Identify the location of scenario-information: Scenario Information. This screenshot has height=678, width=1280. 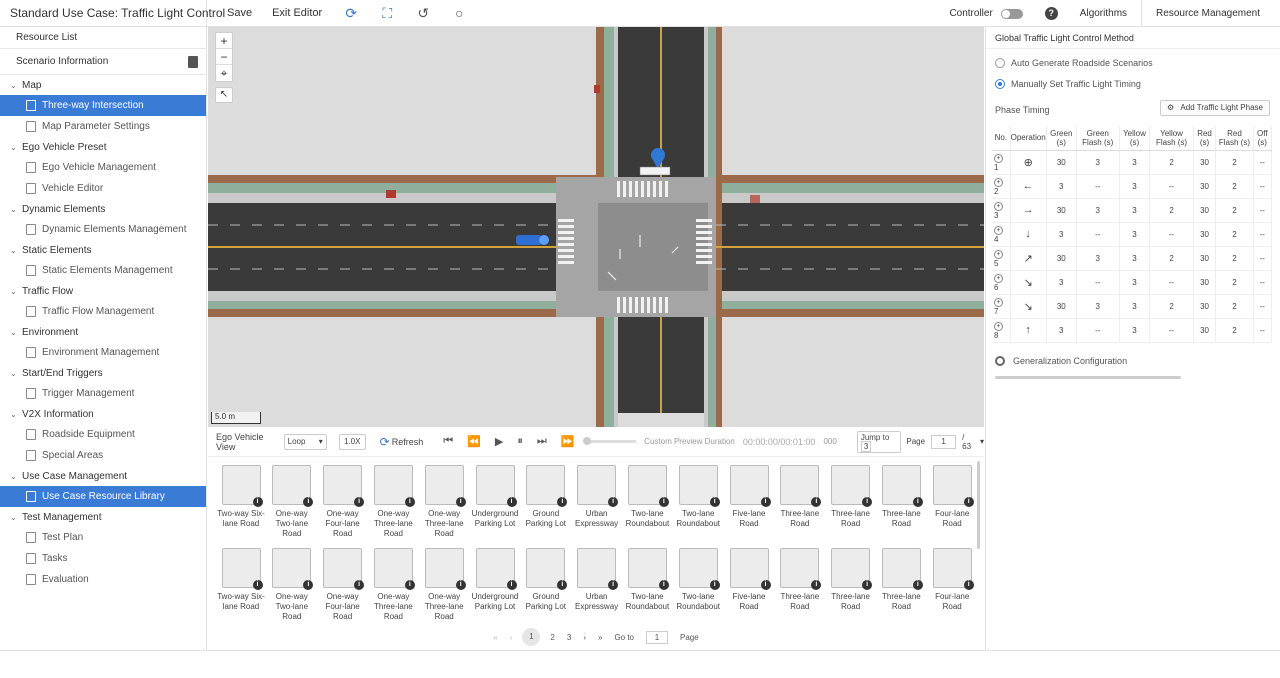
(103, 62).